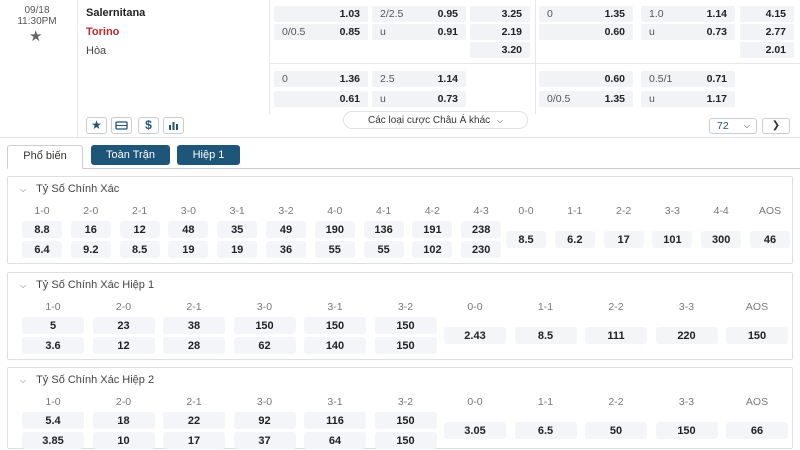 This screenshot has width=800, height=450. Describe the element at coordinates (194, 325) in the screenshot. I see `score-odds-button: 38` at that location.